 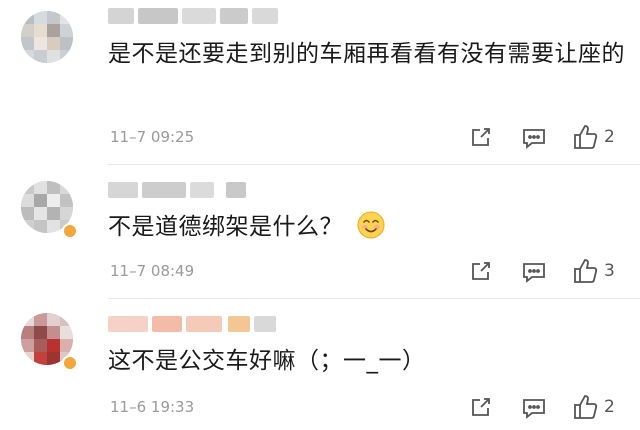 I want to click on comment-text: 是不是还要走到别的车厢再看看有没有需要让座的, so click(x=366, y=54).